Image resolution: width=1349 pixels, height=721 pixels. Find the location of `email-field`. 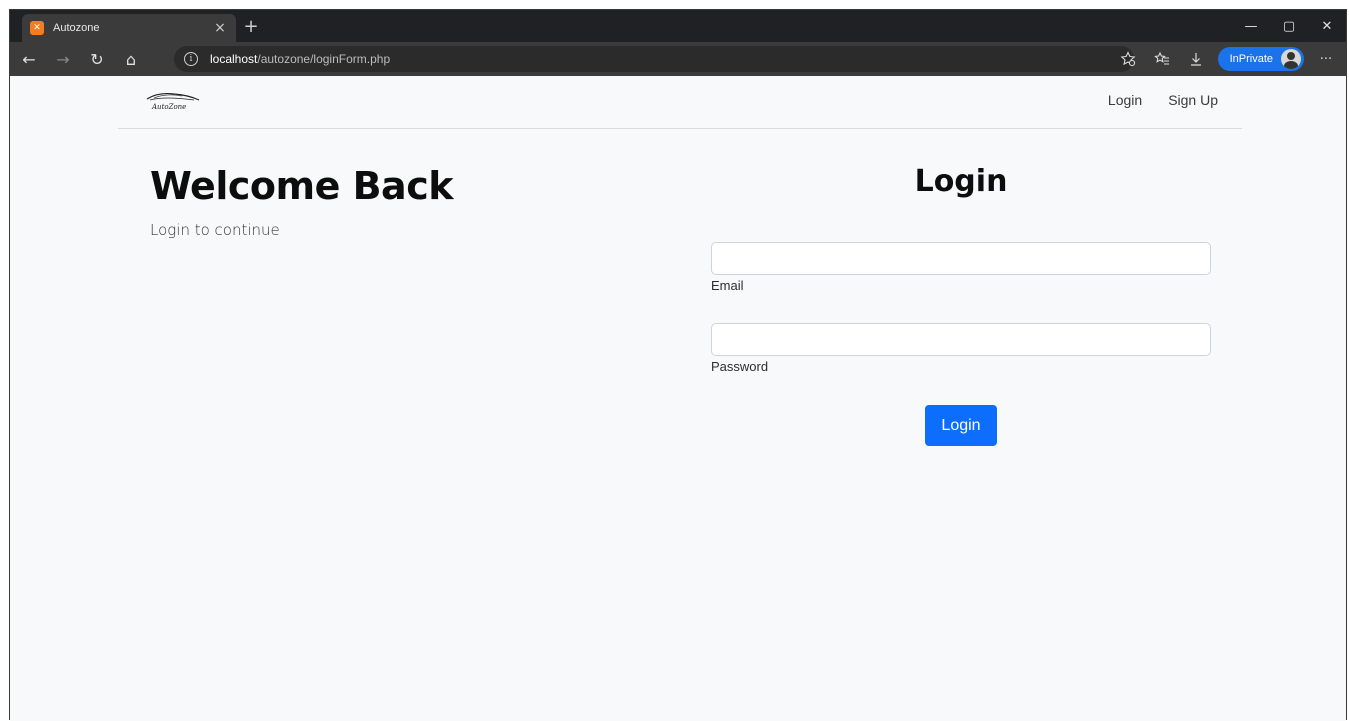

email-field is located at coordinates (961, 258).